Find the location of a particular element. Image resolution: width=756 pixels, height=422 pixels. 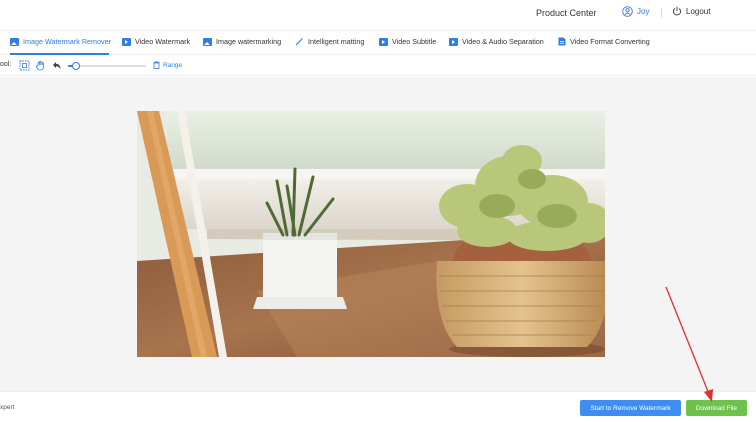

product-center-link: Product Center is located at coordinates (566, 13).